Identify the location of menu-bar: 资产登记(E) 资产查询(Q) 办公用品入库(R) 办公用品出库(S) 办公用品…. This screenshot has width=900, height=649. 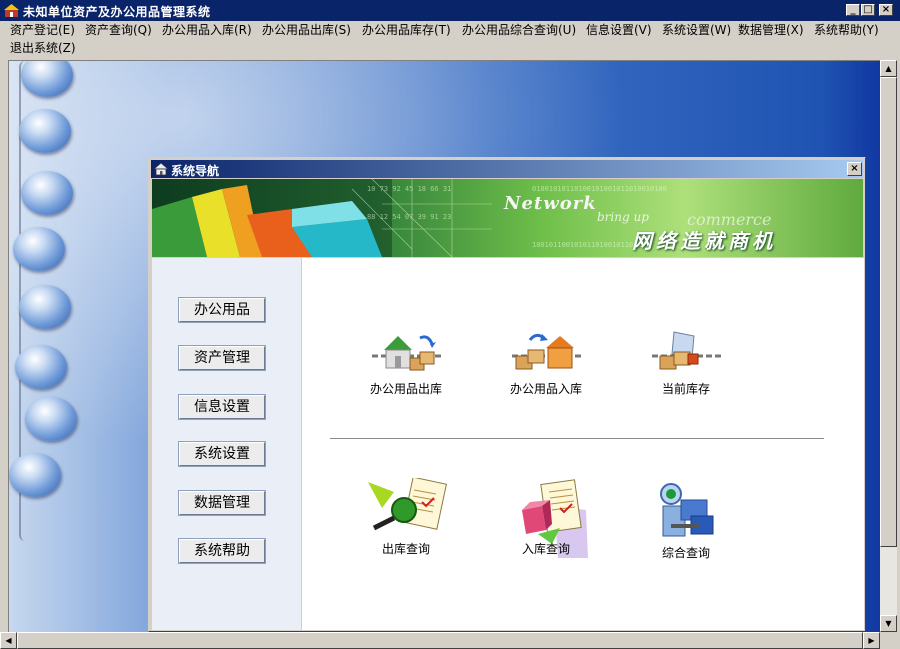
(450, 40).